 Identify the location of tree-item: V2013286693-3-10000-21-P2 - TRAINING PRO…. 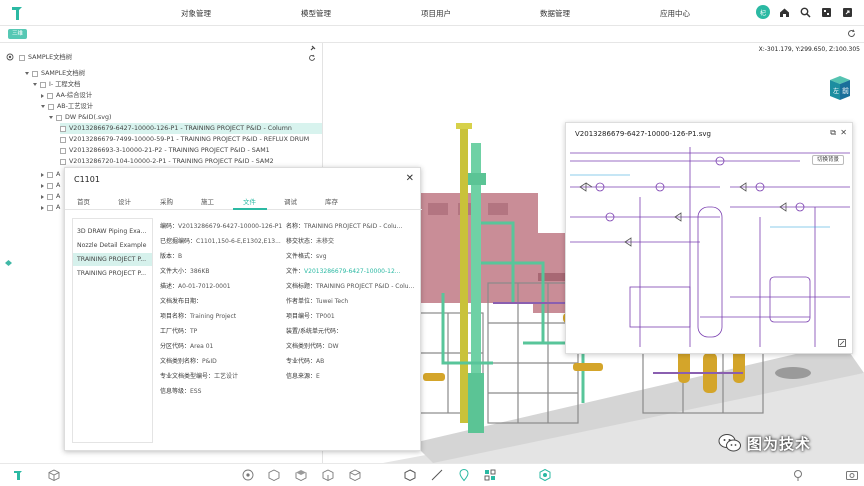
(165, 150).